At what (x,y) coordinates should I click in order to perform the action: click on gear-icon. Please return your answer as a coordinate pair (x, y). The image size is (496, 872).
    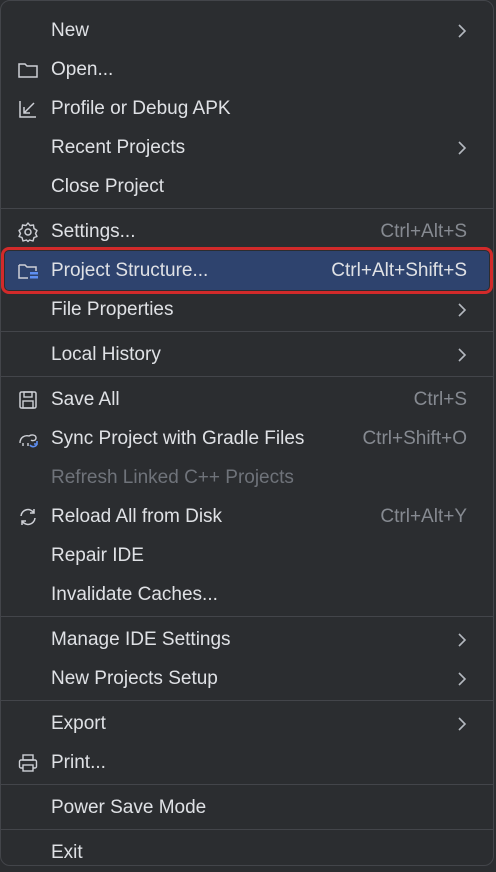
    Looking at the image, I should click on (28, 232).